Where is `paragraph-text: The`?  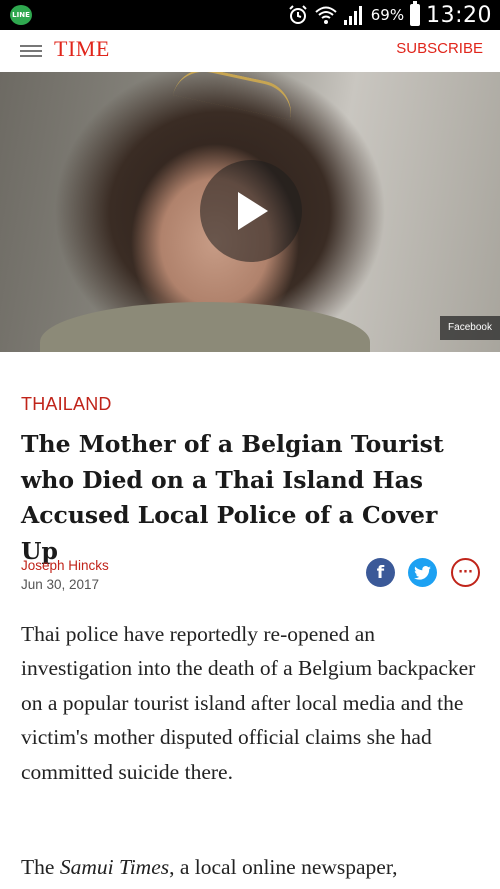 paragraph-text: The is located at coordinates (40, 867).